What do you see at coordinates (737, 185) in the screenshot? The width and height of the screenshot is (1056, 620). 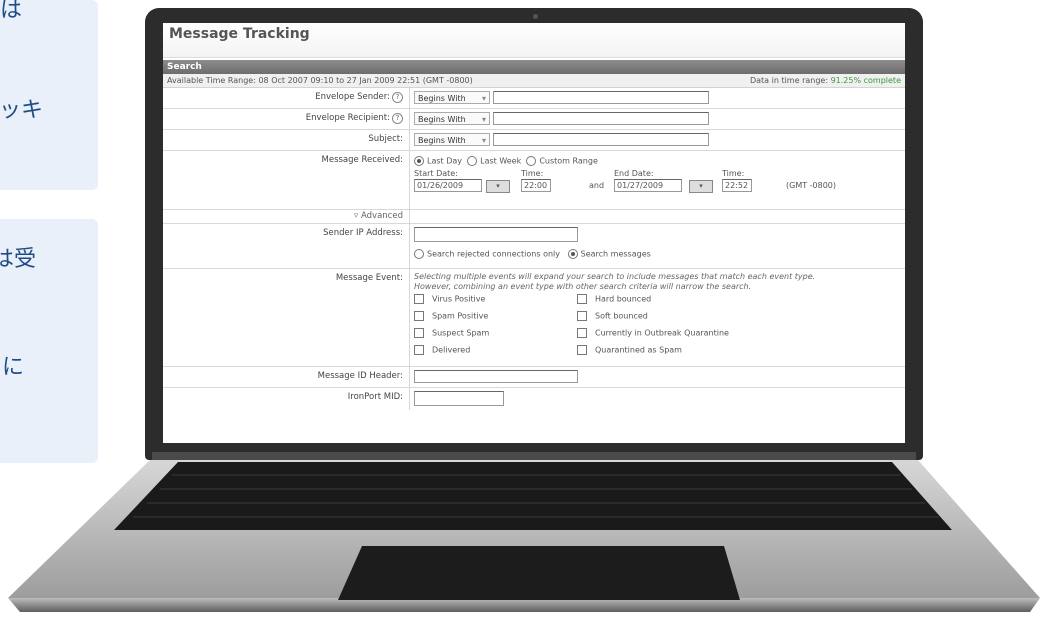 I see `end-time-input: 22:52` at bounding box center [737, 185].